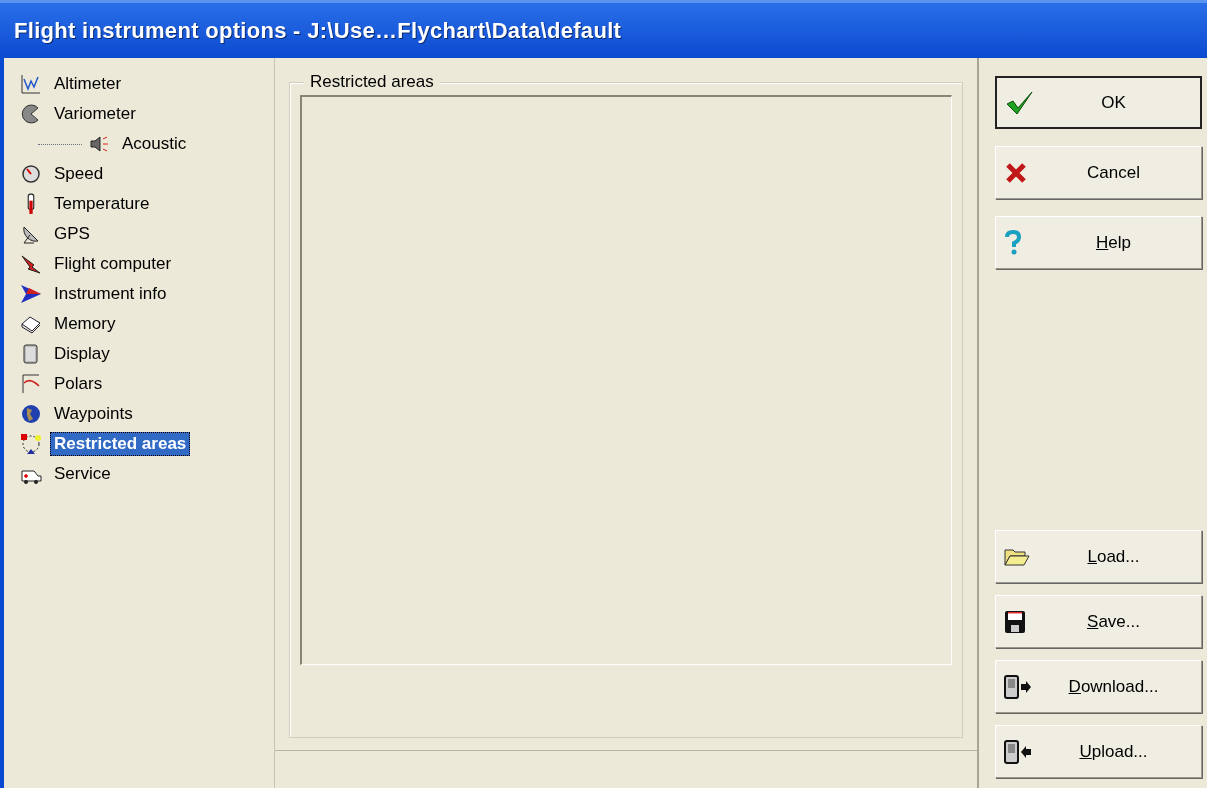 The width and height of the screenshot is (1207, 788). Describe the element at coordinates (1098, 242) in the screenshot. I see `dialog-button: Help` at that location.